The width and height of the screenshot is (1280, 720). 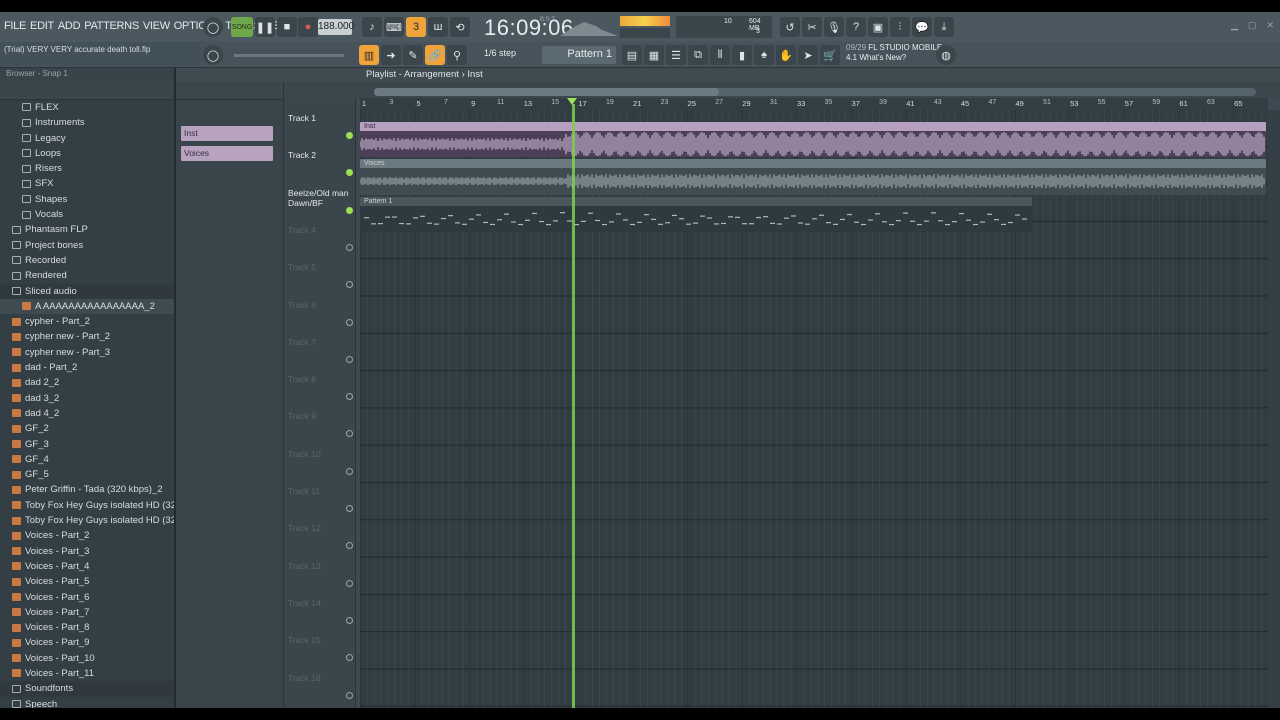 What do you see at coordinates (87, 689) in the screenshot?
I see `browser-item: Soundfonts` at bounding box center [87, 689].